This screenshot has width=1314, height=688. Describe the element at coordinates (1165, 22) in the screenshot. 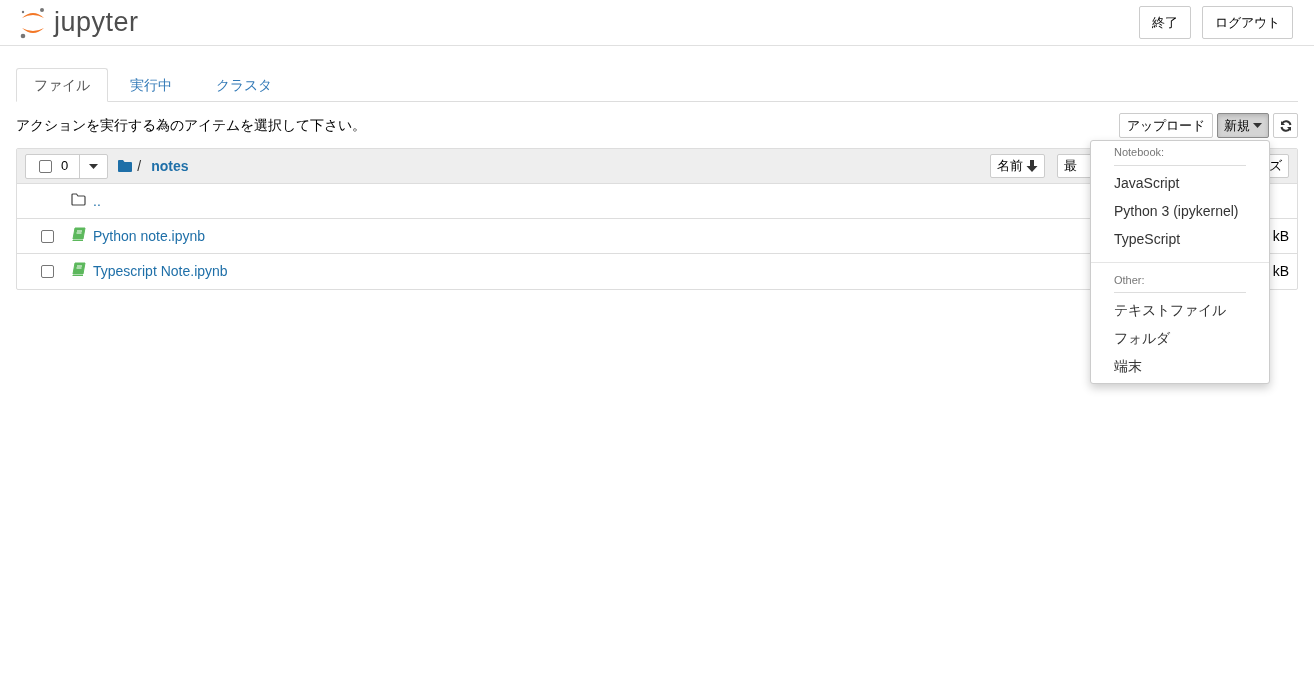

I see `header-button: 終了` at that location.